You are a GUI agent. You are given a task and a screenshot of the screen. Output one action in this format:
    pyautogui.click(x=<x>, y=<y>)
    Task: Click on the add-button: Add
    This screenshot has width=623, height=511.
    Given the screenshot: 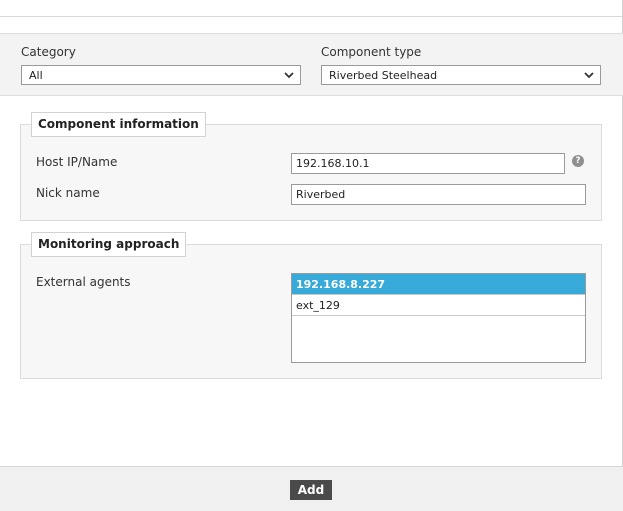 What is the action you would take?
    pyautogui.click(x=311, y=490)
    